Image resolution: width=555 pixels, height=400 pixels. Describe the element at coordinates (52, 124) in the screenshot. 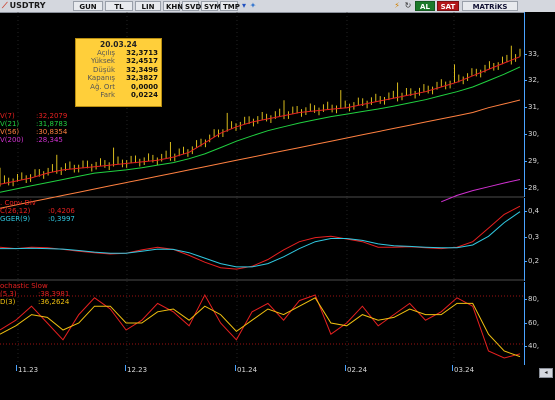

I see `legend-value: :31,8783` at that location.